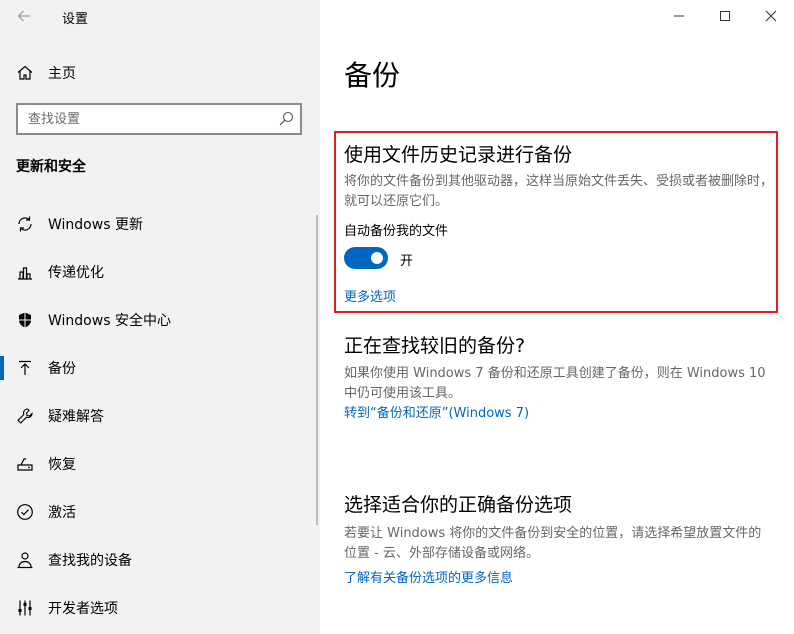  I want to click on maximize-button, so click(725, 16).